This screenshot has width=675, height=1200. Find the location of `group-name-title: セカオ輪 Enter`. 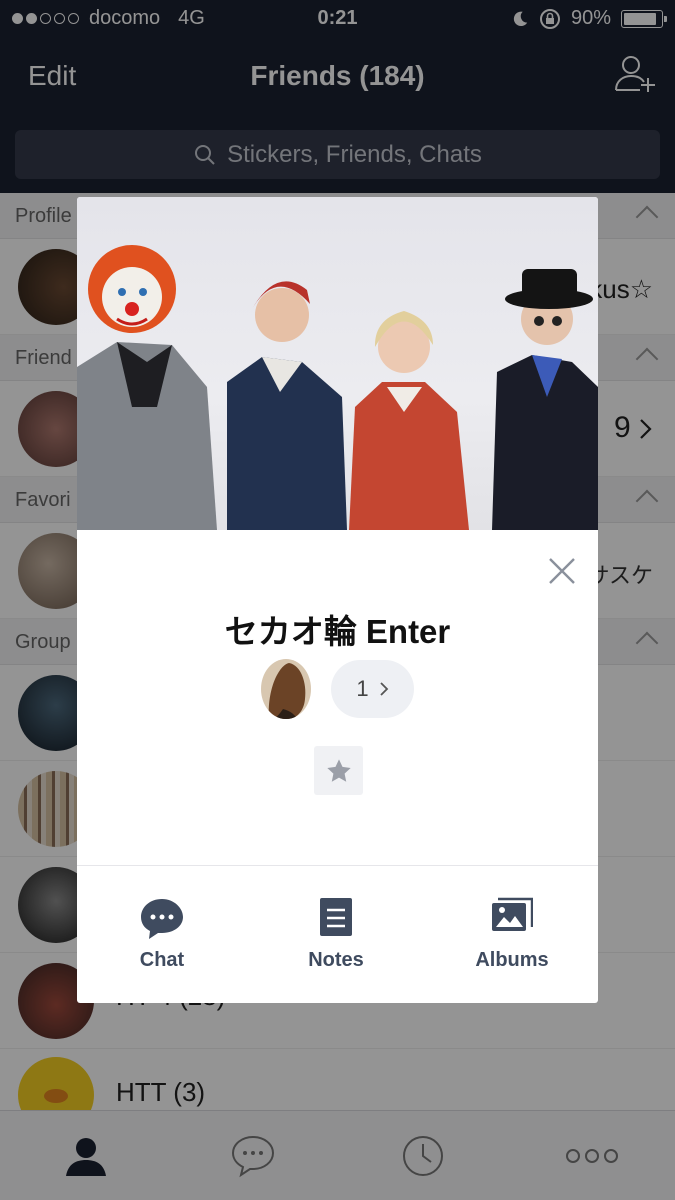

group-name-title: セカオ輪 Enter is located at coordinates (337, 631).